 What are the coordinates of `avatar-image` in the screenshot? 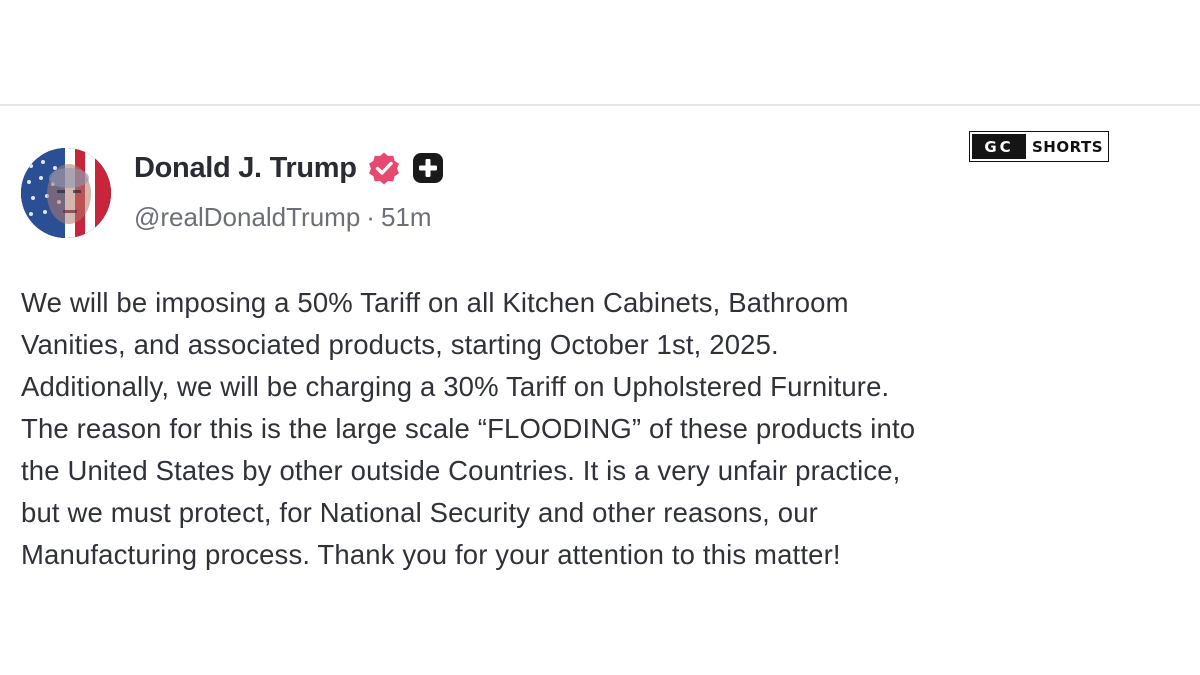 It's located at (66, 193).